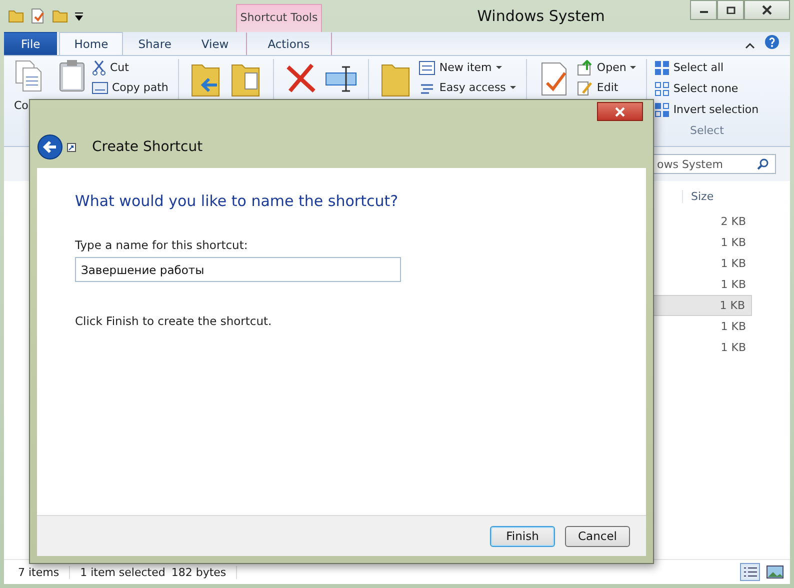 The image size is (794, 588). What do you see at coordinates (763, 164) in the screenshot?
I see `search-icon` at bounding box center [763, 164].